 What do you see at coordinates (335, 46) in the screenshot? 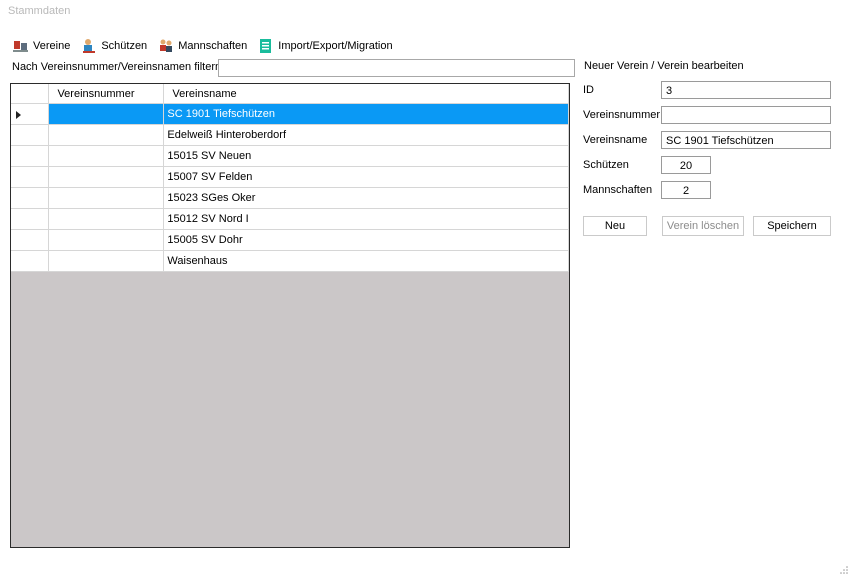
I see `toolbar-import-export-label: Import/Export/Migration` at bounding box center [335, 46].